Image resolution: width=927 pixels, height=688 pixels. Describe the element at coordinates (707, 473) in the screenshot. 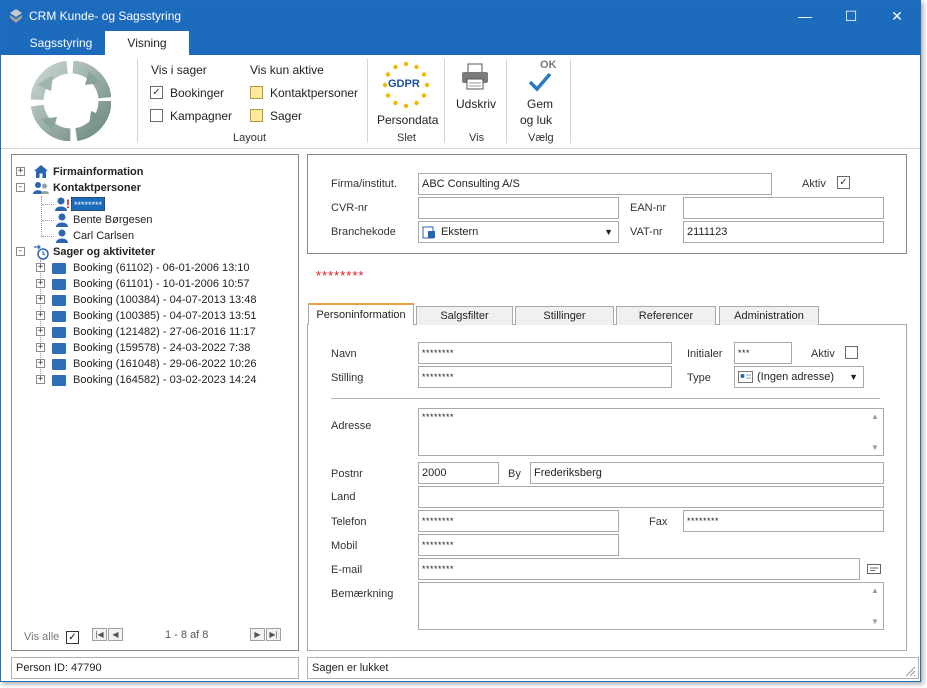

I see `by-input: Frederiksberg` at that location.